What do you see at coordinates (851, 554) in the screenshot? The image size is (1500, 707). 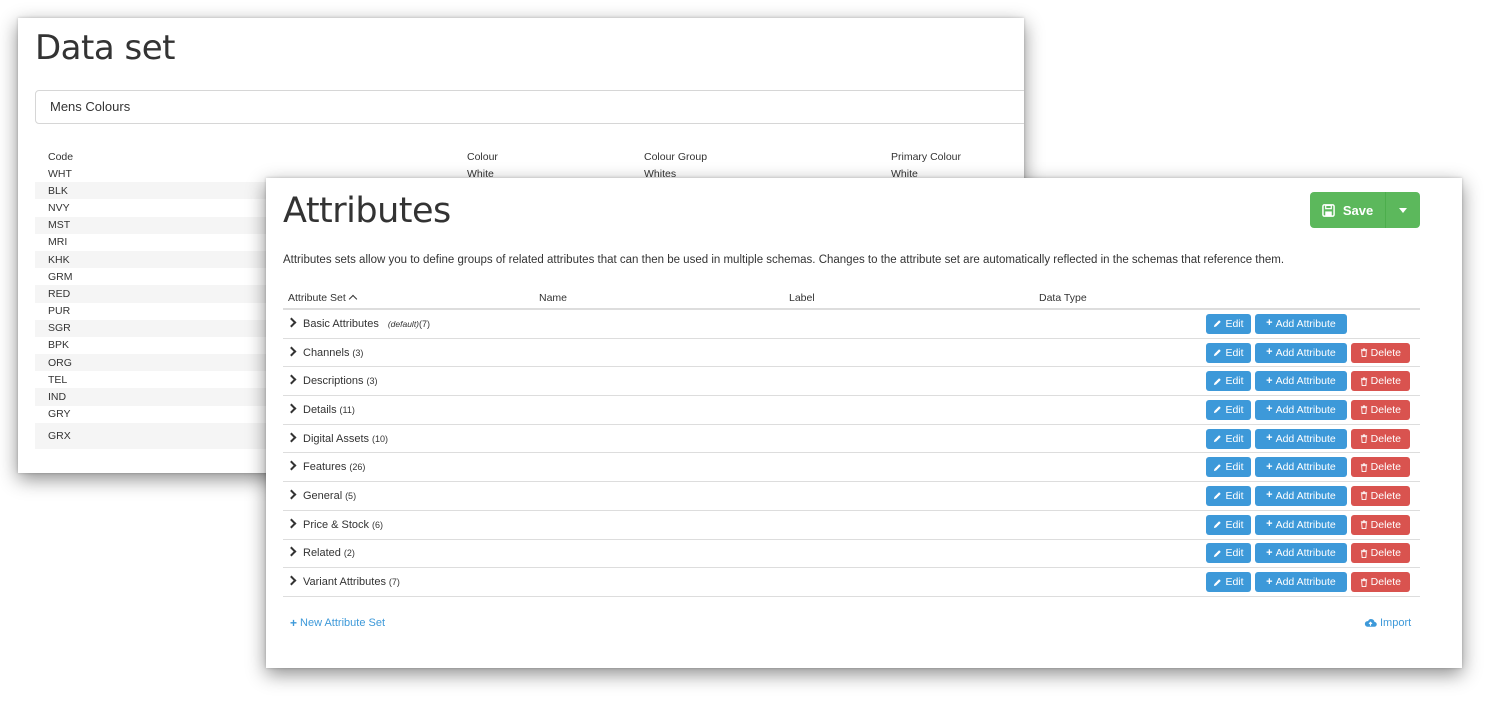 I see `attribute-set-row: Related (2) Edit + Add Attribute Delete` at bounding box center [851, 554].